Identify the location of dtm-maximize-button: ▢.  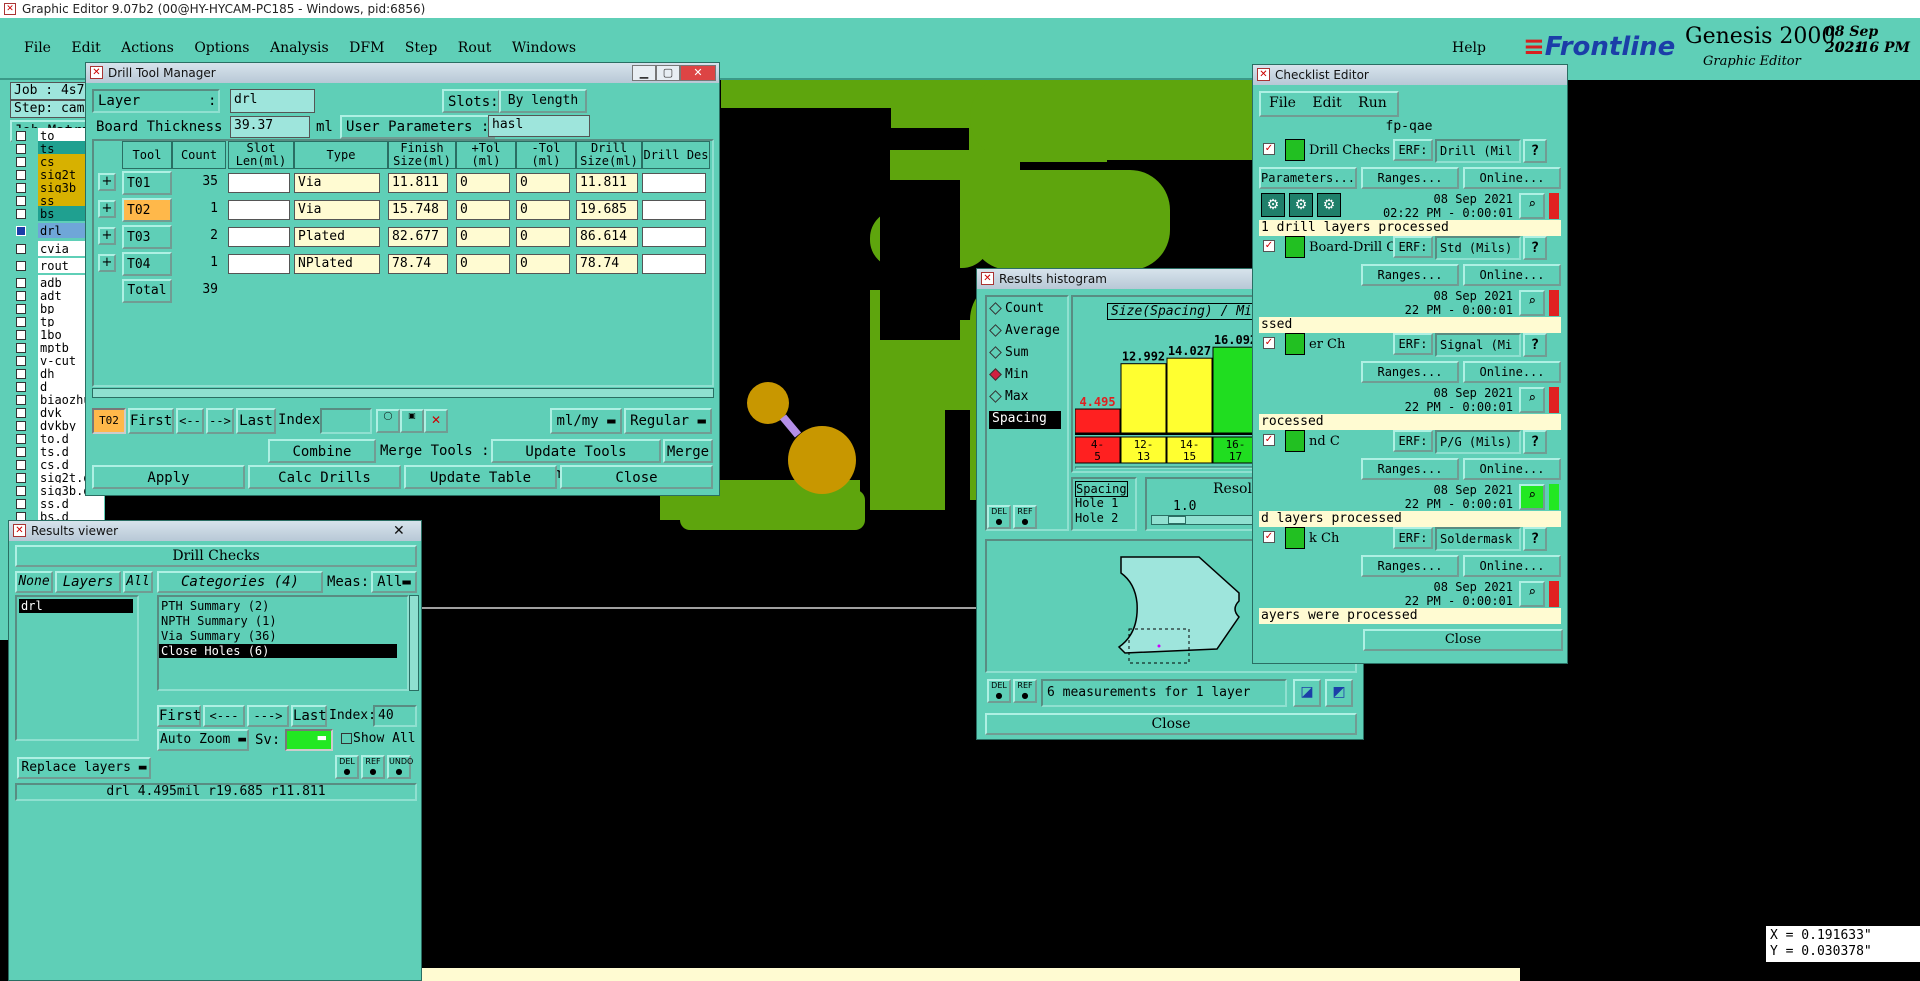
(668, 73).